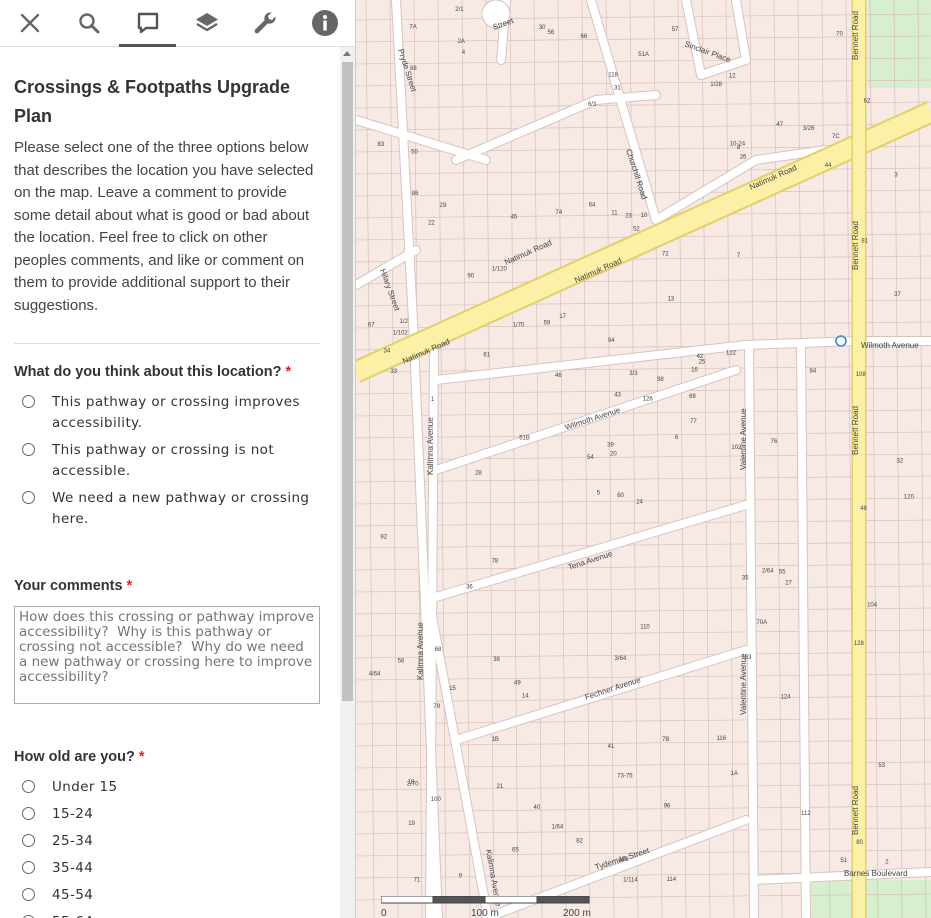 The height and width of the screenshot is (918, 931). Describe the element at coordinates (859, 843) in the screenshot. I see `lot-number-label: 80` at that location.